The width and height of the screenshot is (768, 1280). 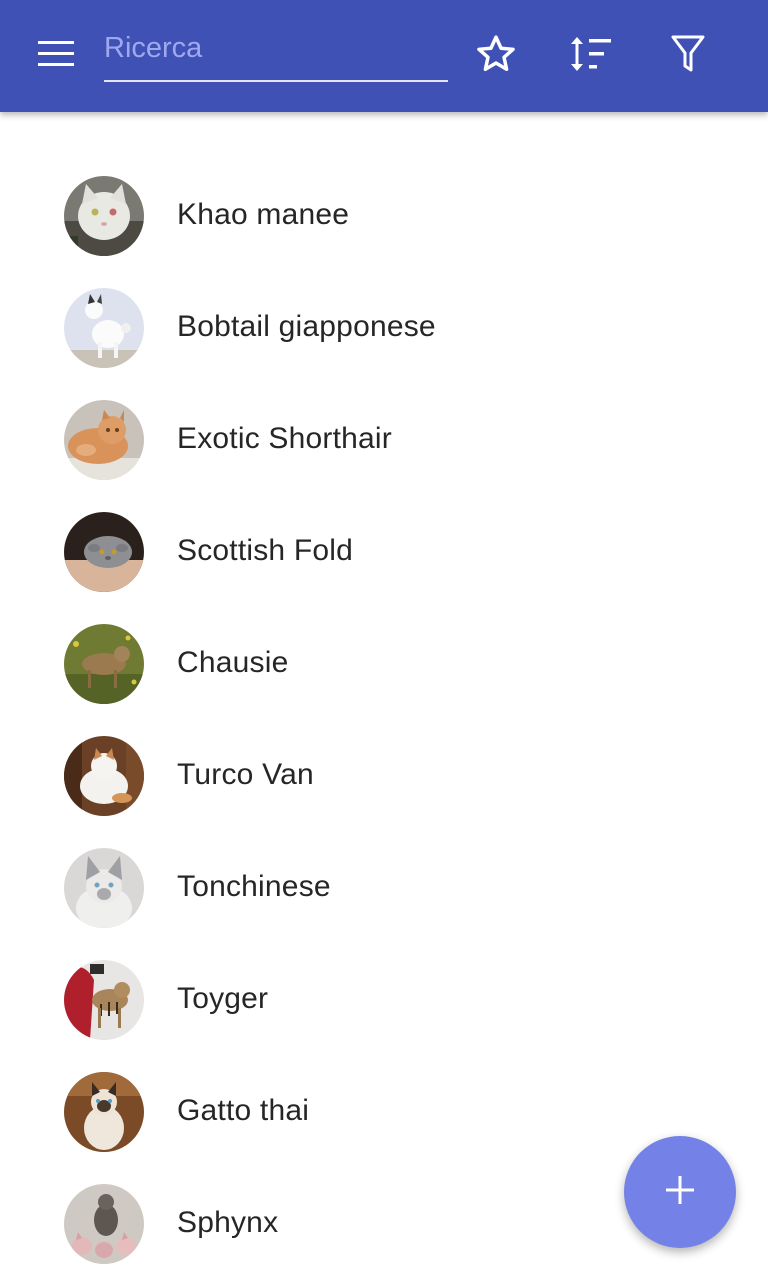 What do you see at coordinates (384, 216) in the screenshot?
I see `list-item: Khao manee` at bounding box center [384, 216].